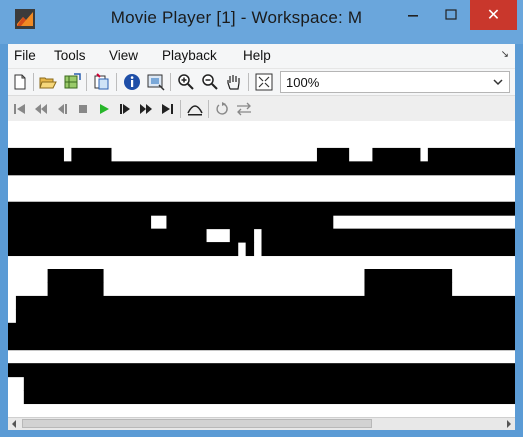 The height and width of the screenshot is (437, 523). Describe the element at coordinates (261, 22) in the screenshot. I see `title-bar: Movie Player [1] - Workspace: M ✕` at that location.